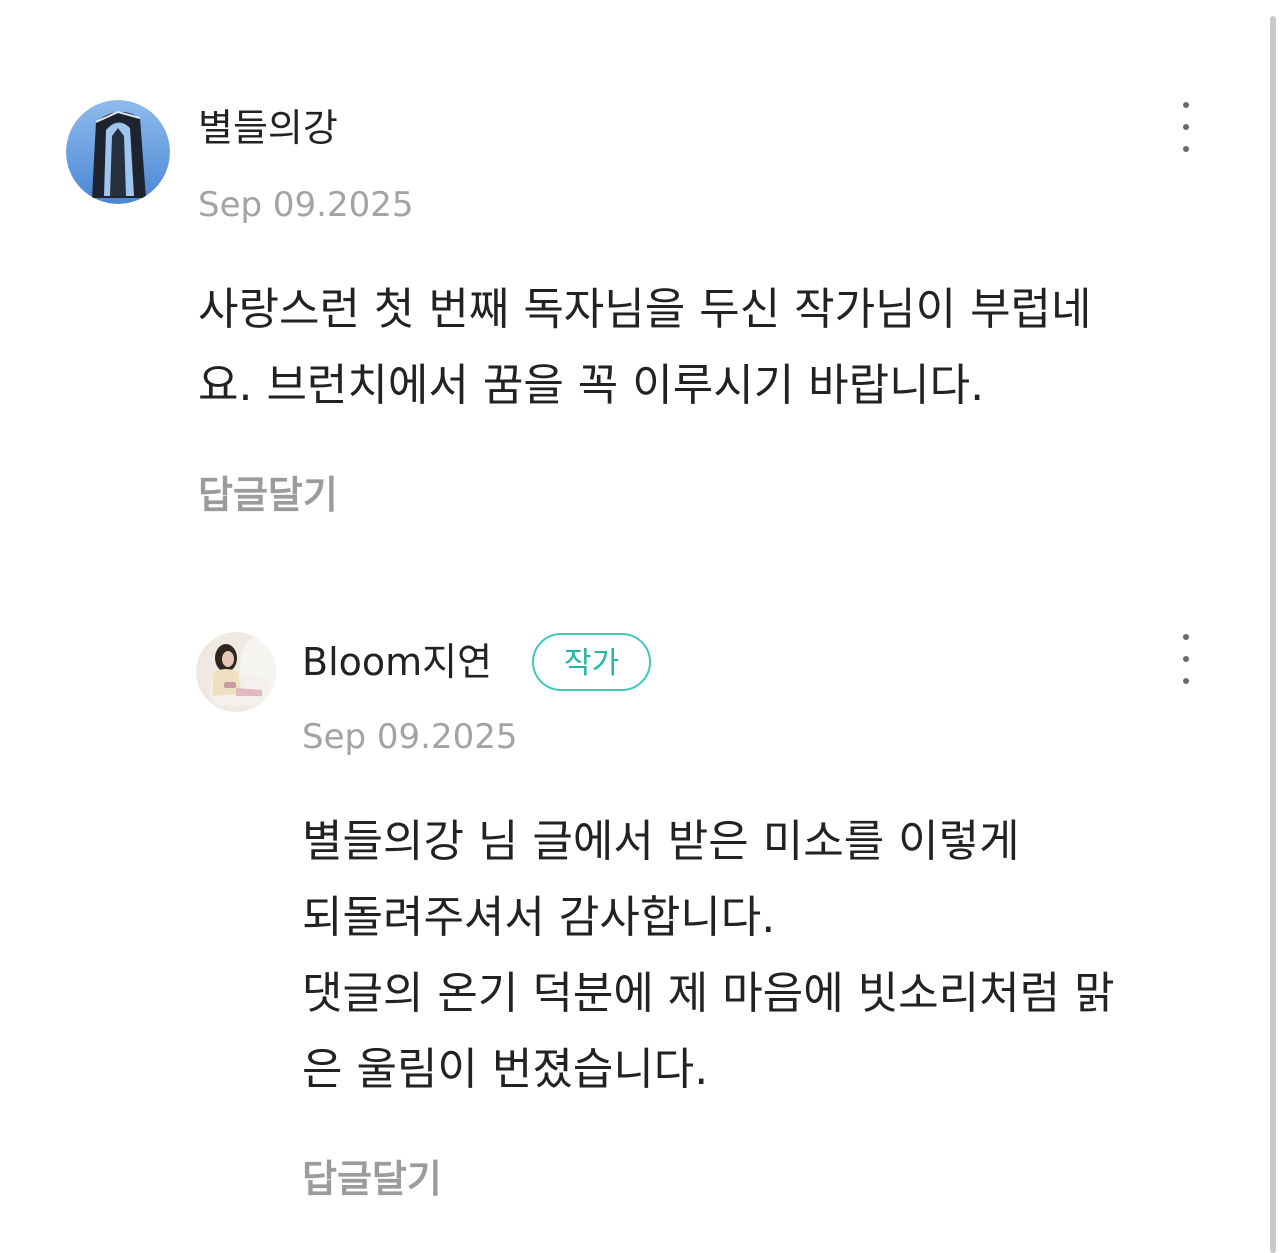  What do you see at coordinates (661, 841) in the screenshot?
I see `reply-text-line: 별들의강 님 글에서 받은 미소를 이렇게` at bounding box center [661, 841].